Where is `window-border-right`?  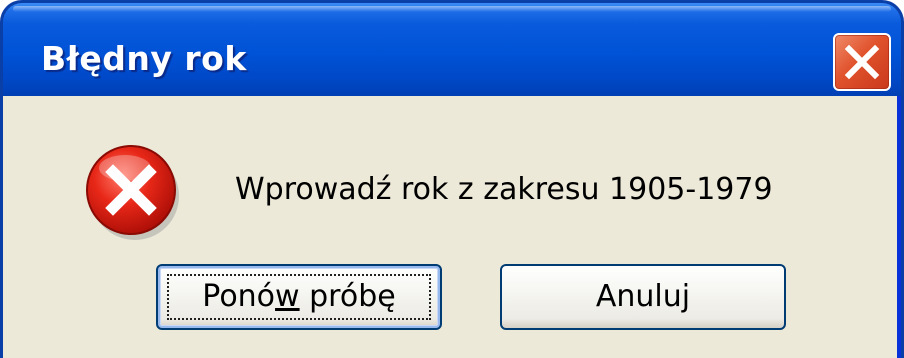
window-border-right is located at coordinates (899, 227).